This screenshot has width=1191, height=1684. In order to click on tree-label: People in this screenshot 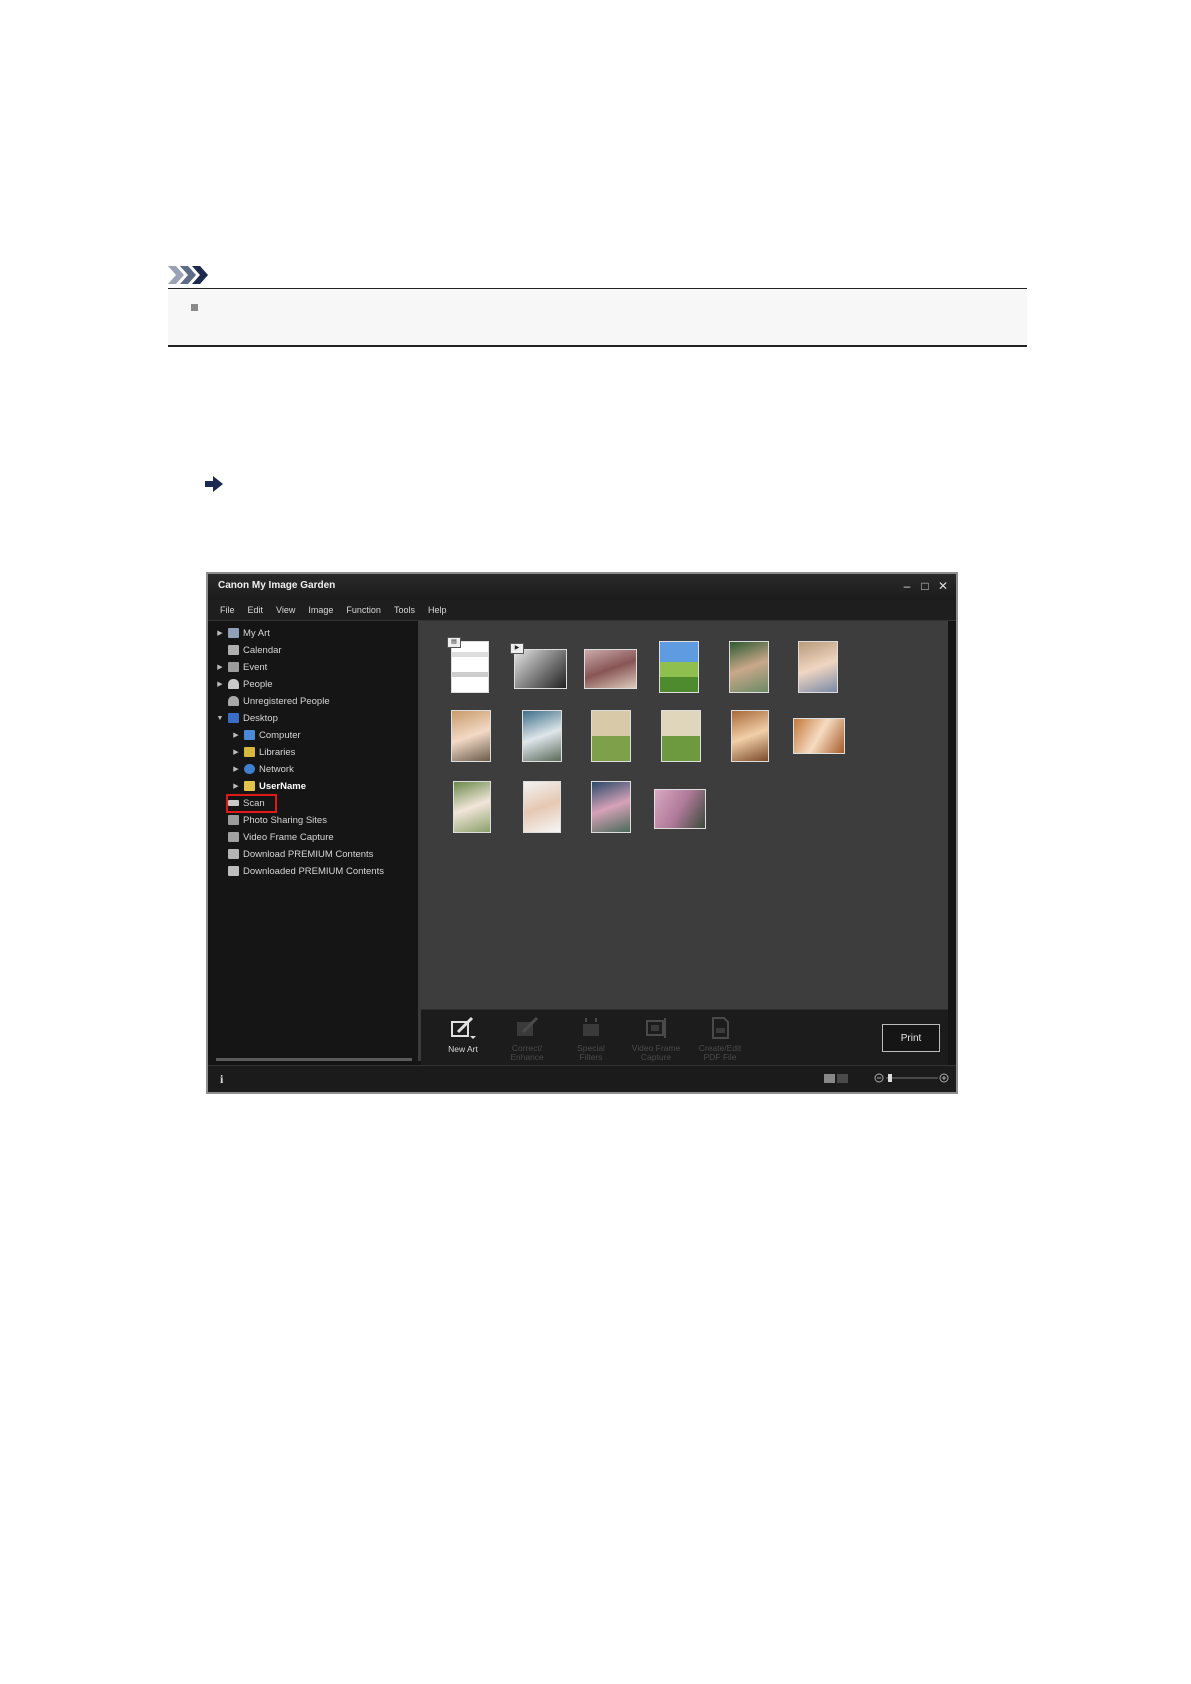, I will do `click(258, 684)`.